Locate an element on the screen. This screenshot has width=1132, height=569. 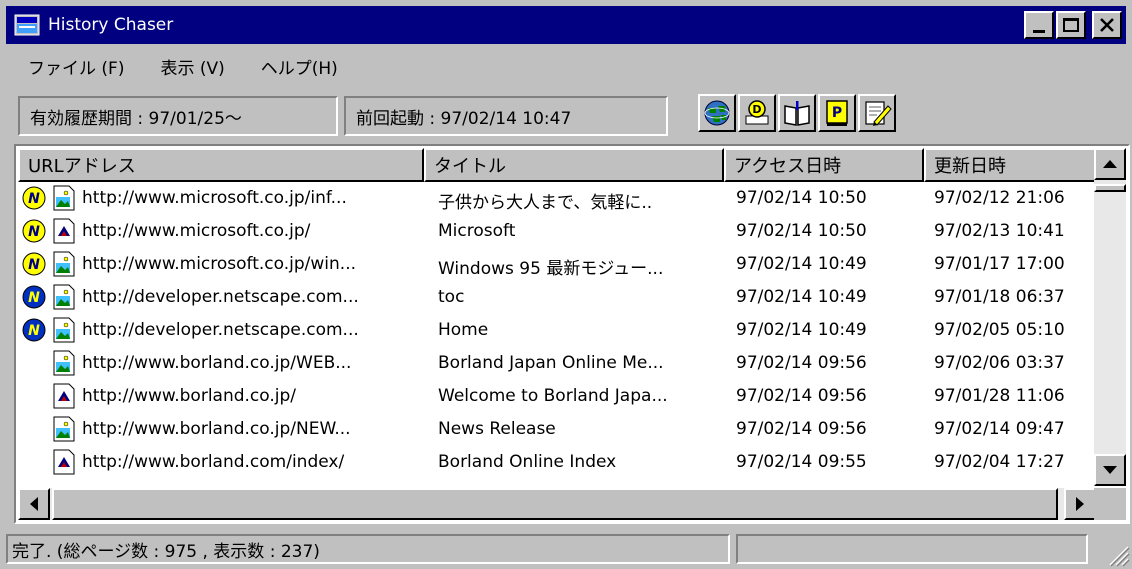
search-button: D is located at coordinates (757, 113).